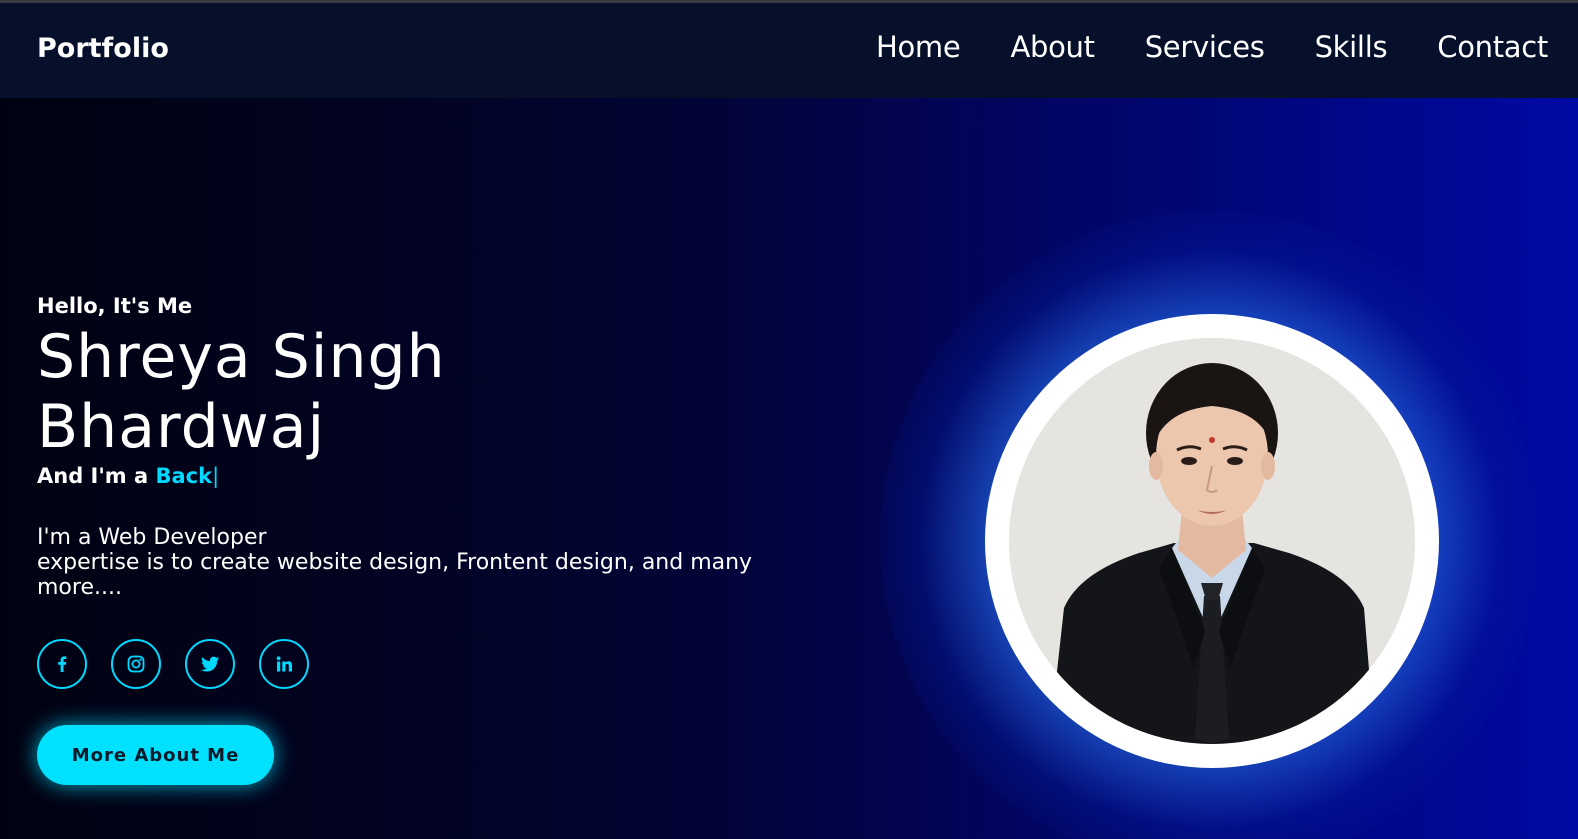  What do you see at coordinates (93, 476) in the screenshot?
I see `role-prefix: And I'm a` at bounding box center [93, 476].